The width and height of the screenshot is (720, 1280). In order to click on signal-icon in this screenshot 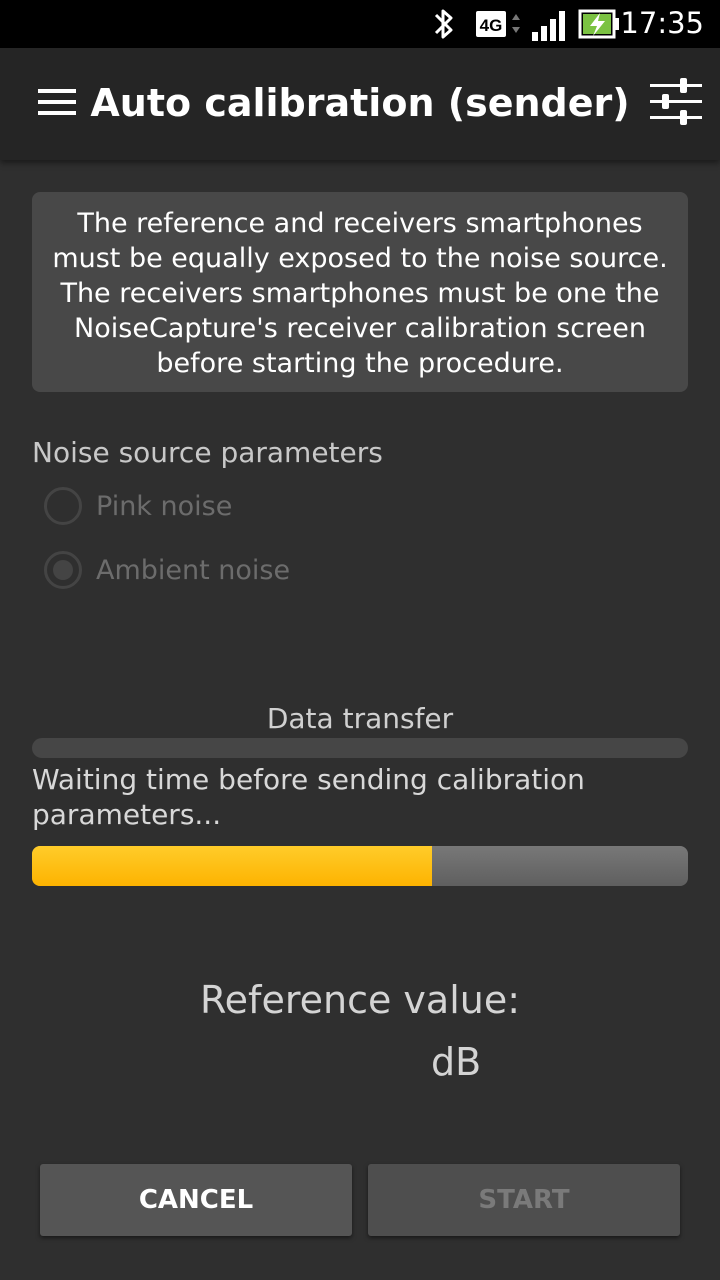, I will do `click(550, 27)`.